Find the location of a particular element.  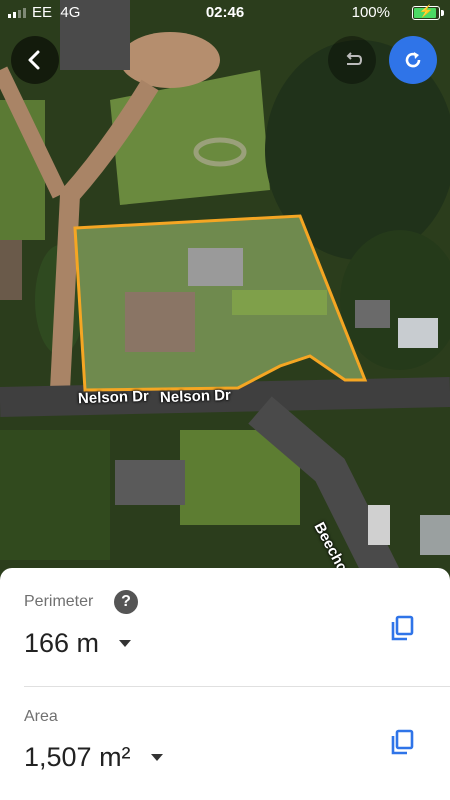

battery-icon: ⚡ is located at coordinates (428, 12).